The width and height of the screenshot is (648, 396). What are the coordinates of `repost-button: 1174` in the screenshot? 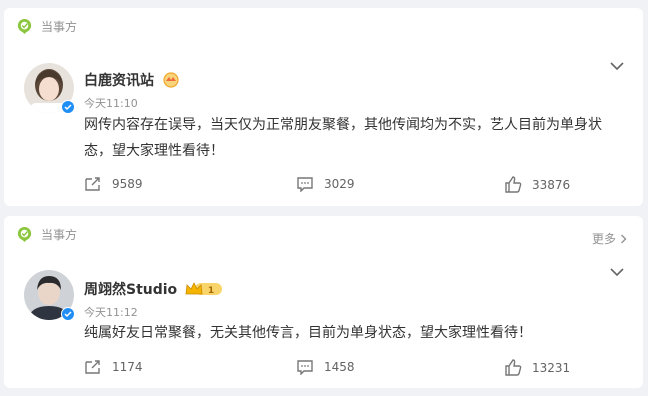 It's located at (113, 367).